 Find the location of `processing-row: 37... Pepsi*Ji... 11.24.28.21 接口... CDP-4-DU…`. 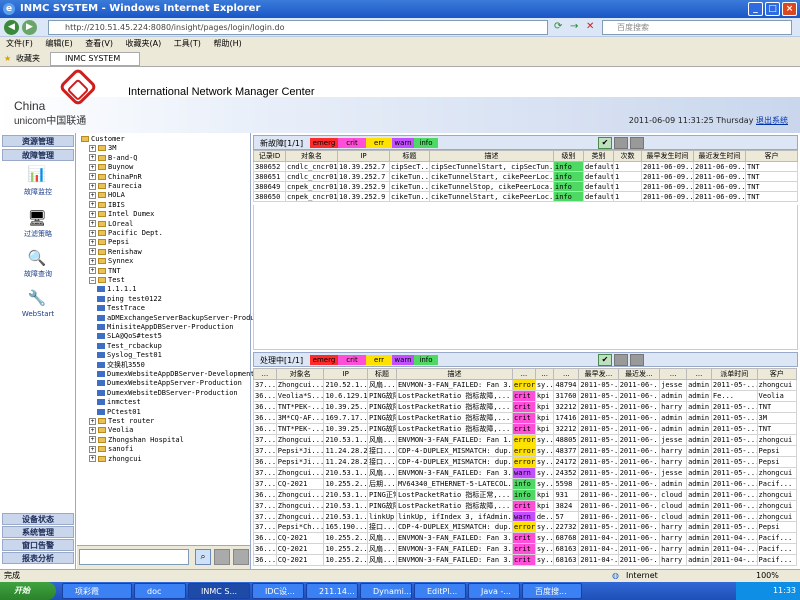

processing-row: 37... Pepsi*Ji... 11.24.28.21 接口... CDP-4-DU… is located at coordinates (525, 451).